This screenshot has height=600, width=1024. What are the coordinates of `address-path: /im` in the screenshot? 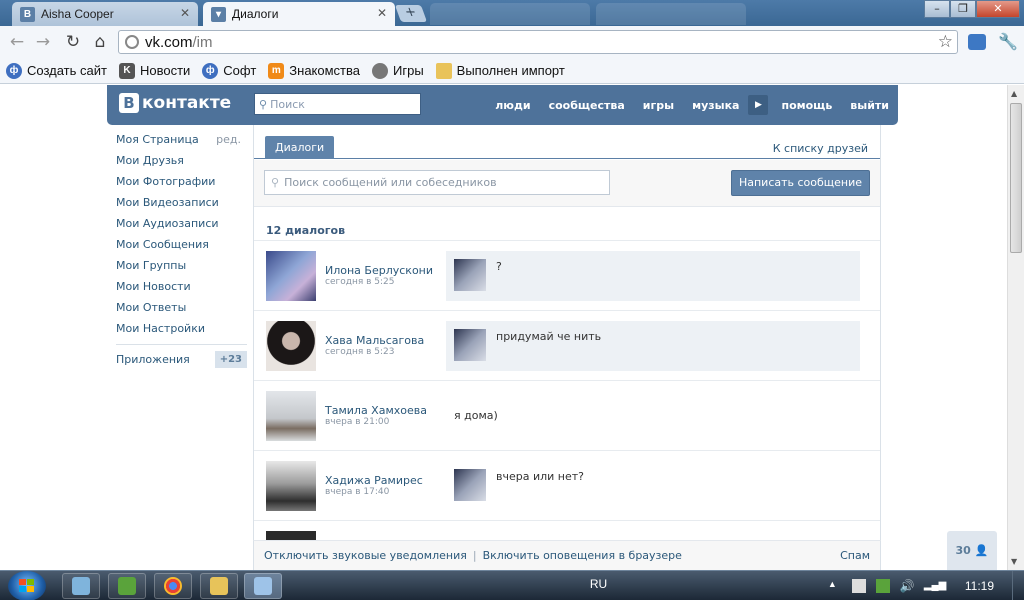 It's located at (202, 42).